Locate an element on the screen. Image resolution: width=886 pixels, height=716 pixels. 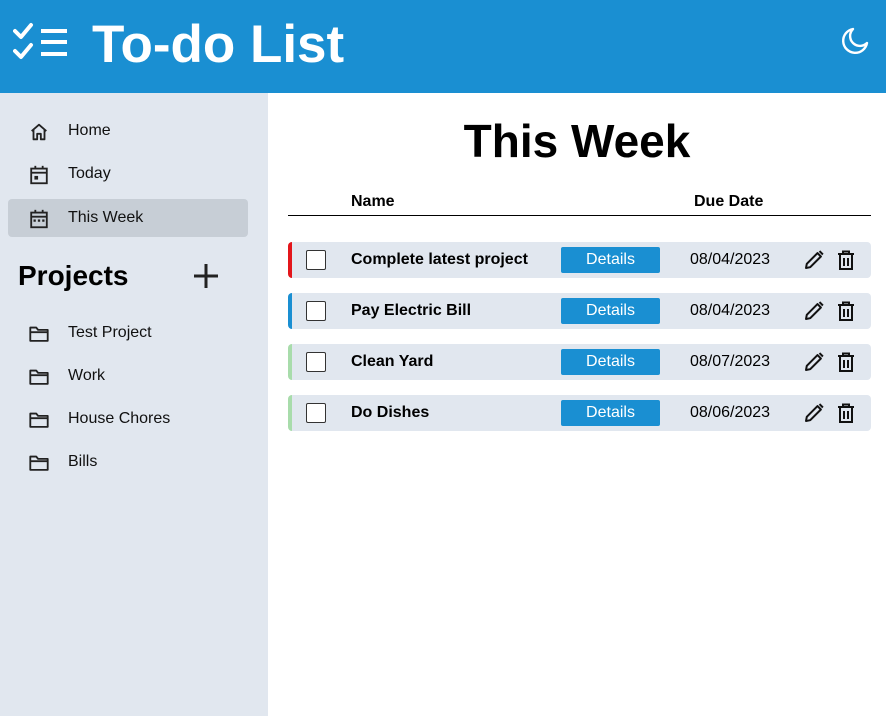
sidebar-item-label: Today is located at coordinates (89, 173).